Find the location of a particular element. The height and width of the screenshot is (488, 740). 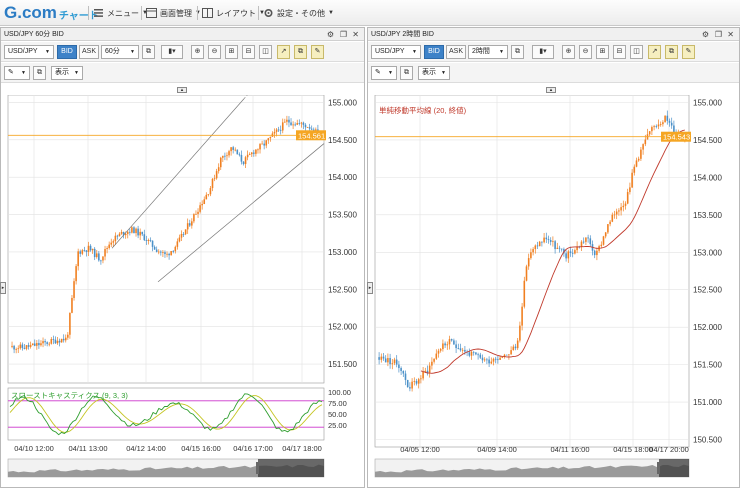

right-interval-select: 2時間 ▼ is located at coordinates (488, 52).